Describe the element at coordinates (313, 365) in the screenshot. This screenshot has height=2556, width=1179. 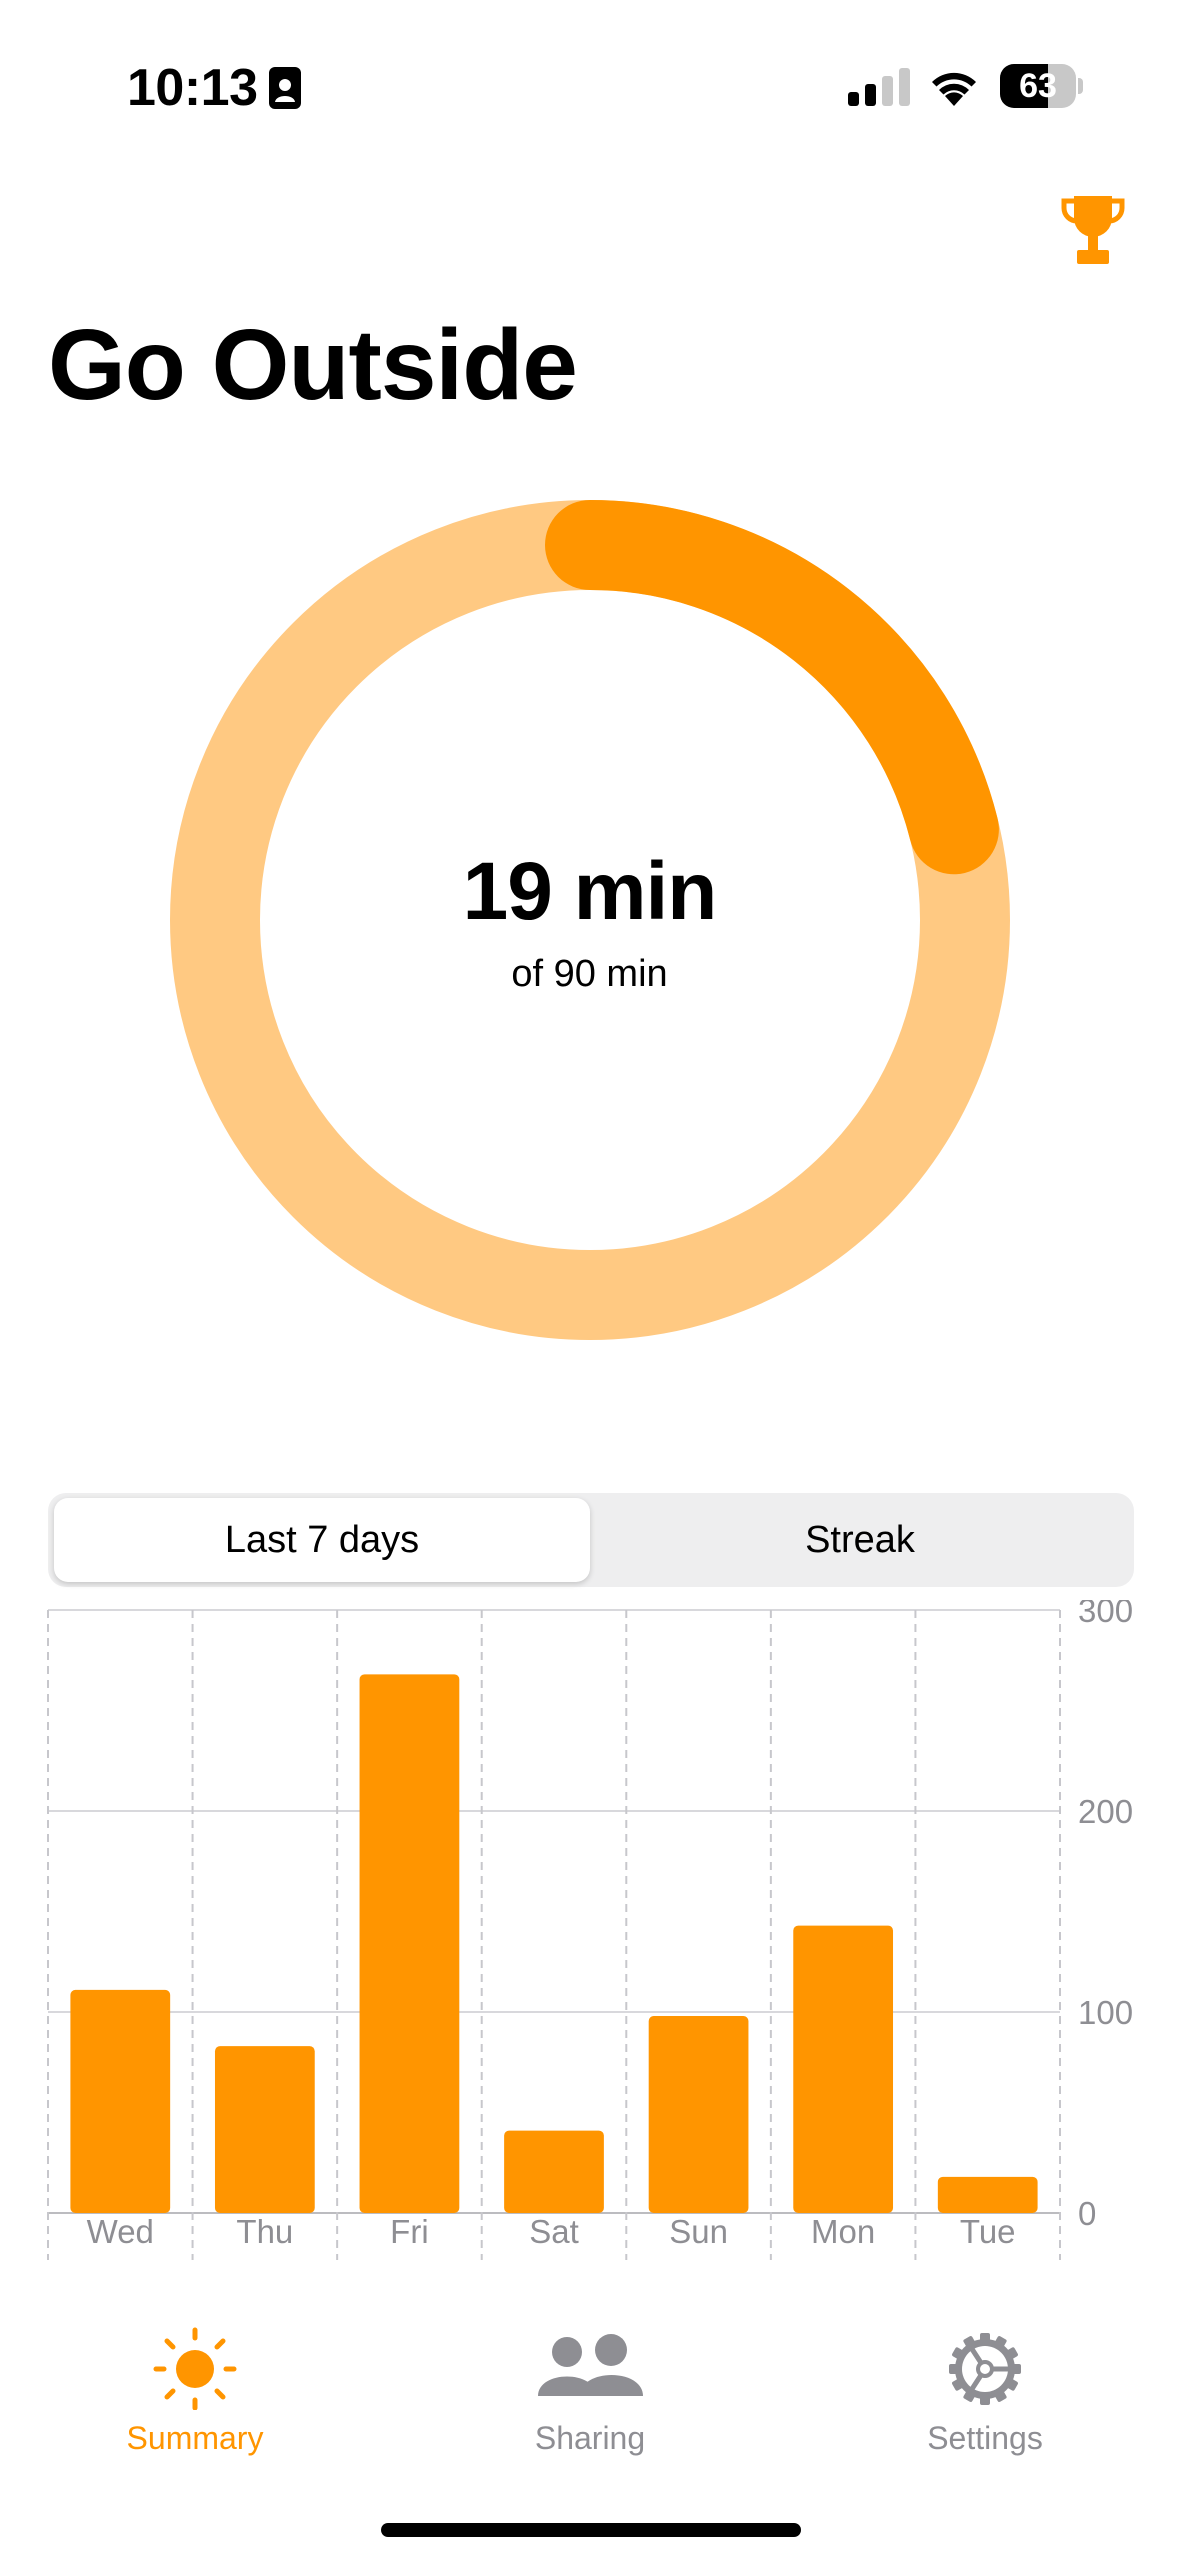
I see `page-title: Go Outside` at that location.